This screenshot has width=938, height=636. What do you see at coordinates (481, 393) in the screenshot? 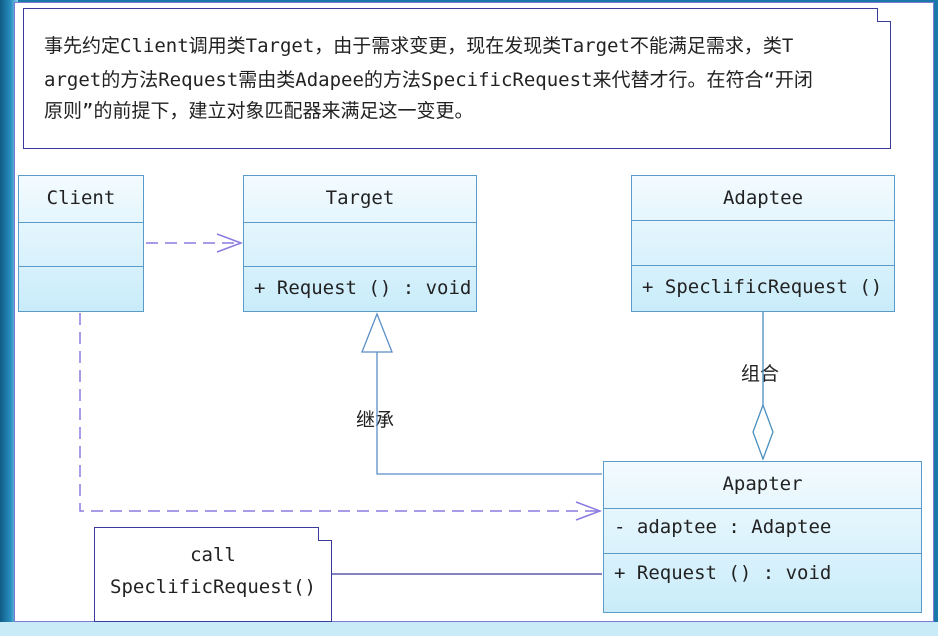
I see `apapter-target-inheritance` at bounding box center [481, 393].